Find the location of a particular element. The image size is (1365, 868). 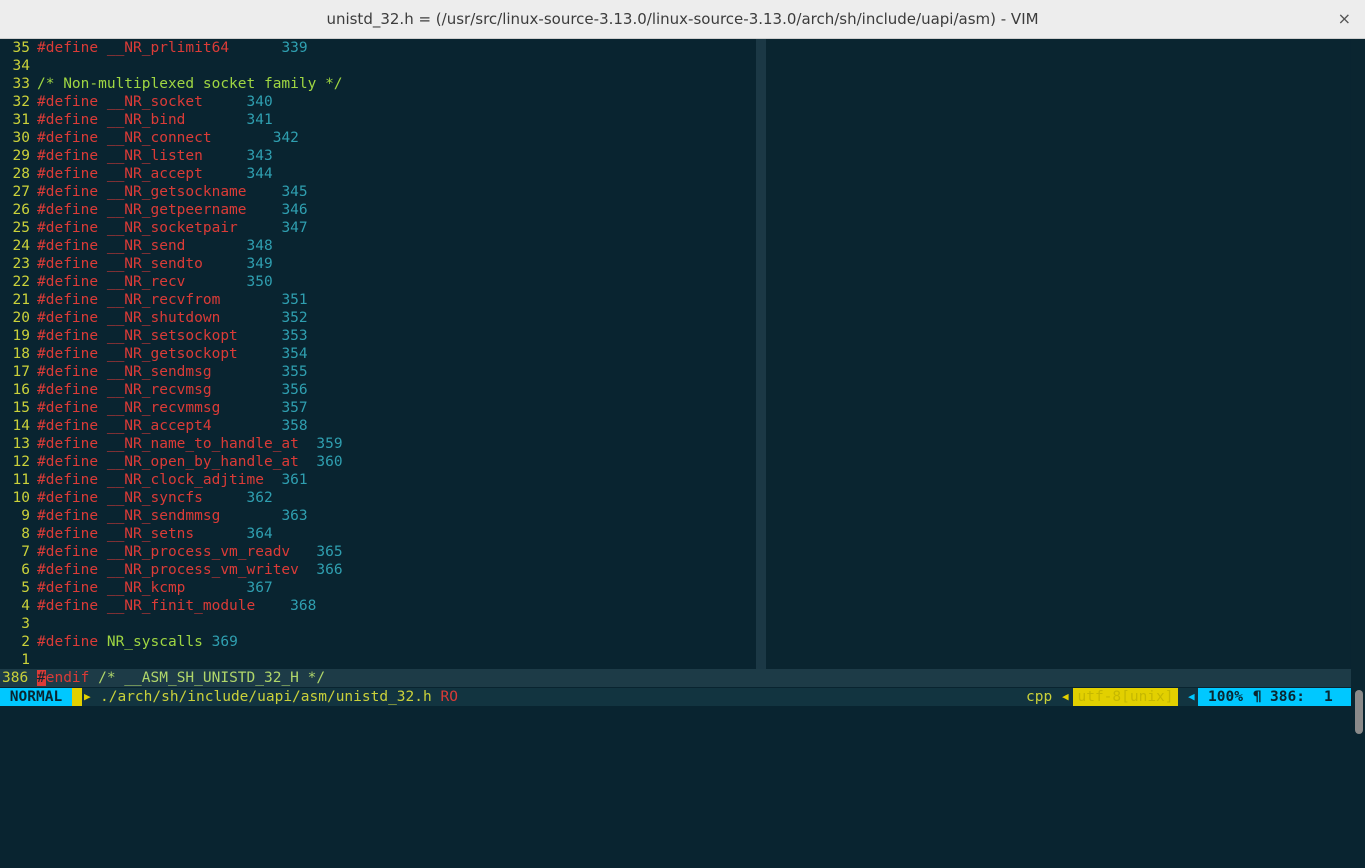

code-line: 14 #define __NR_accept4 358 is located at coordinates (171, 426).